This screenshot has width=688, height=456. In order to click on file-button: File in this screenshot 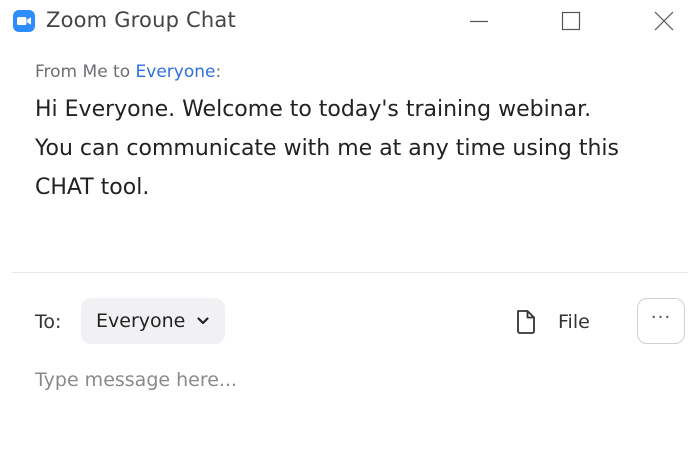, I will do `click(560, 322)`.